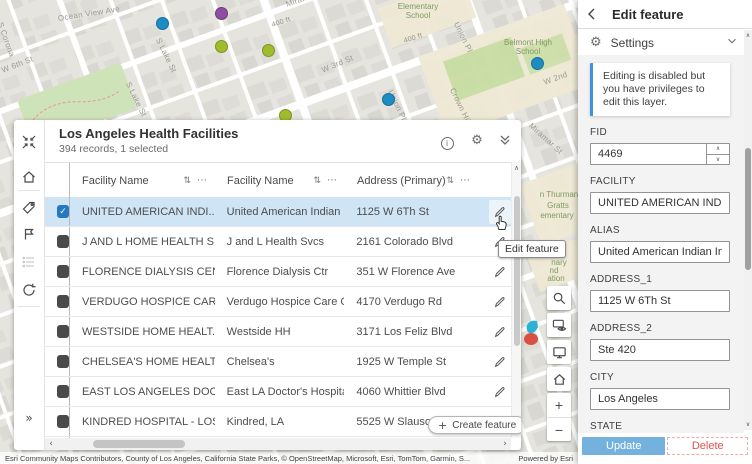  What do you see at coordinates (718, 160) in the screenshot?
I see `stepper-down-icon: ∨` at bounding box center [718, 160].